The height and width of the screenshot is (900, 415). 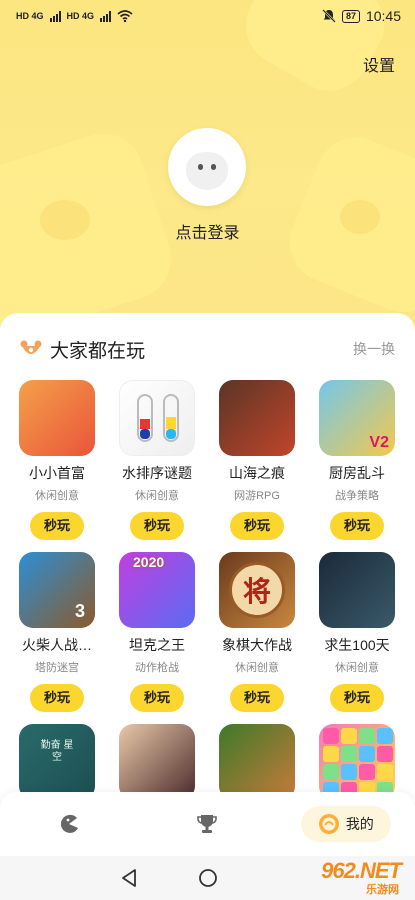 I want to click on clock: 10:45, so click(x=383, y=16).